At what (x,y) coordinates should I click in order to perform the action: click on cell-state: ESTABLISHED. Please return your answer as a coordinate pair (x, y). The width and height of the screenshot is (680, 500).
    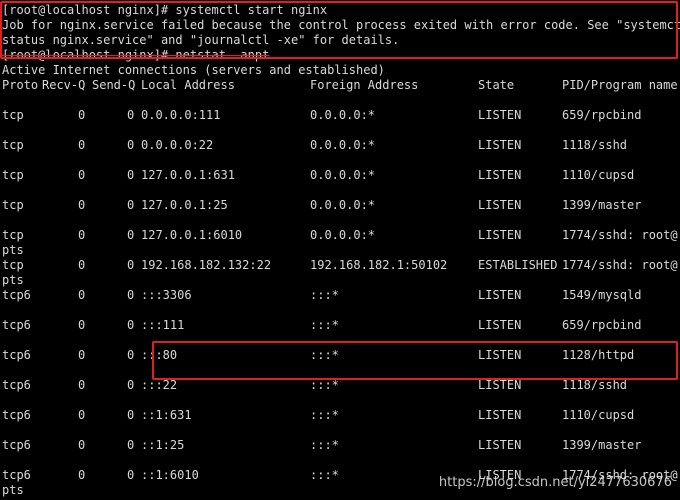
    Looking at the image, I should click on (518, 265).